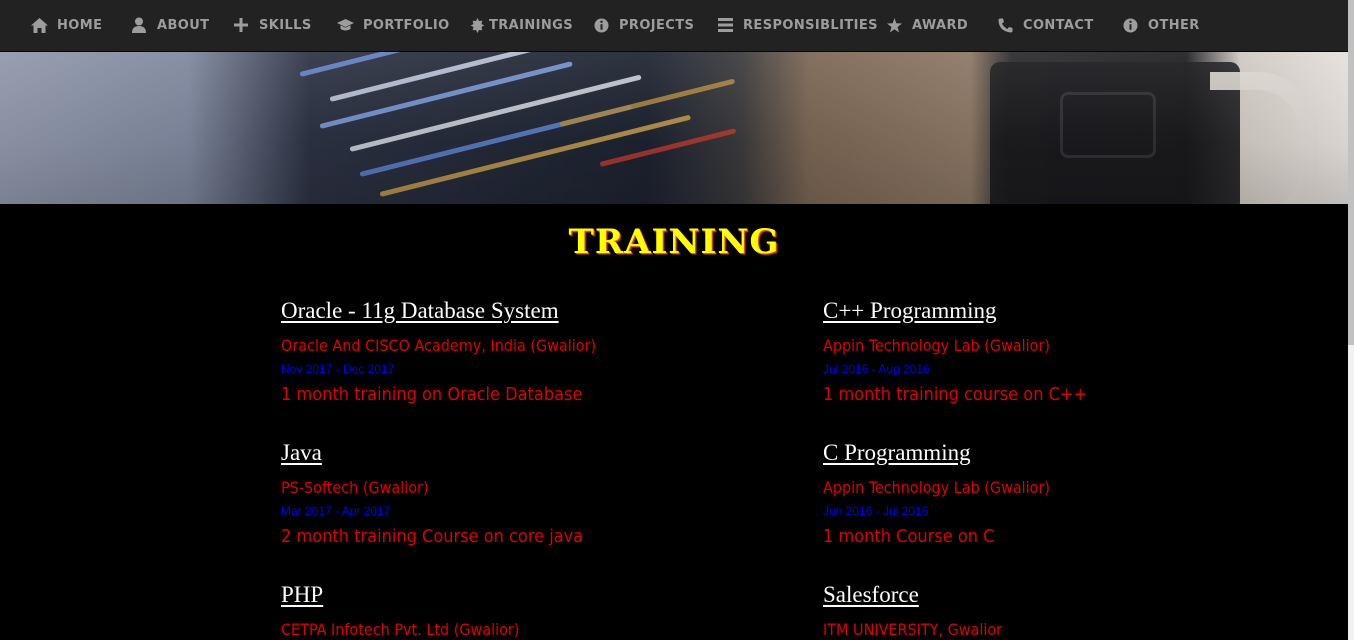 The height and width of the screenshot is (640, 1354). I want to click on nav-award: AWARD, so click(926, 25).